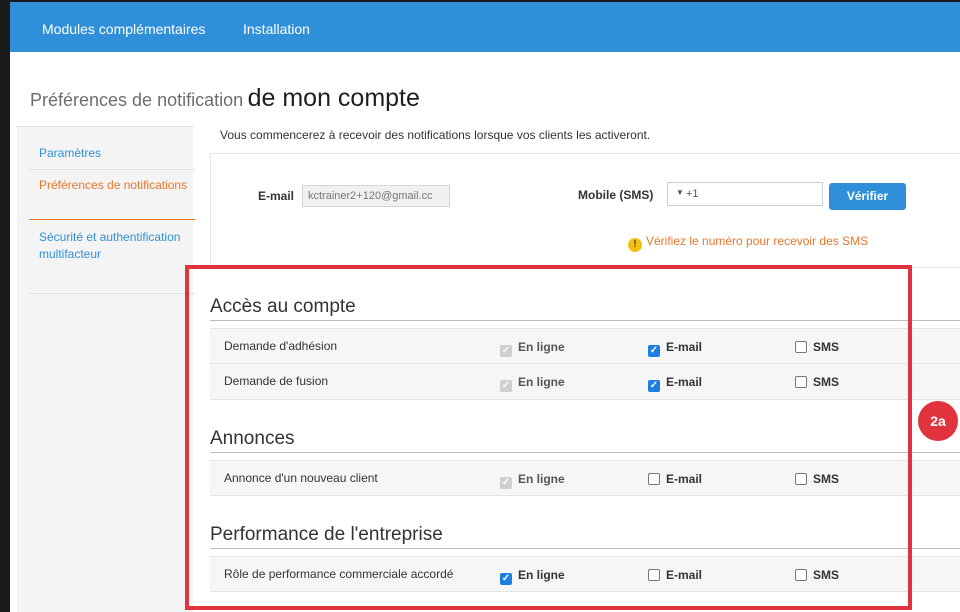  What do you see at coordinates (326, 534) in the screenshot?
I see `section-title-business-performance: Performance de l'entreprise` at bounding box center [326, 534].